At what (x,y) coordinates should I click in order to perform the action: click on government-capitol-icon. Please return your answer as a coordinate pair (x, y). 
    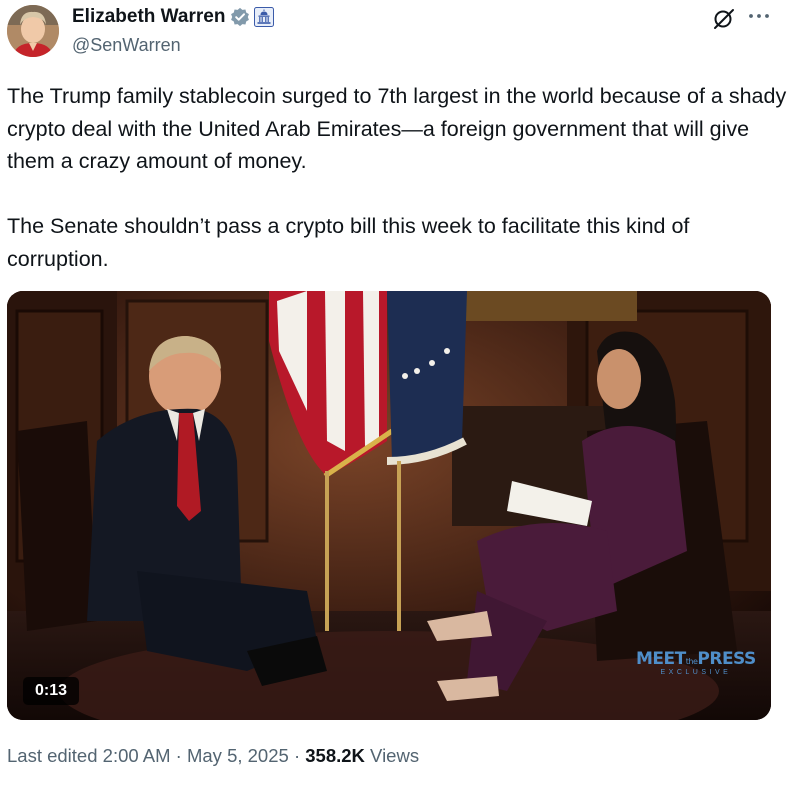
    Looking at the image, I should click on (264, 17).